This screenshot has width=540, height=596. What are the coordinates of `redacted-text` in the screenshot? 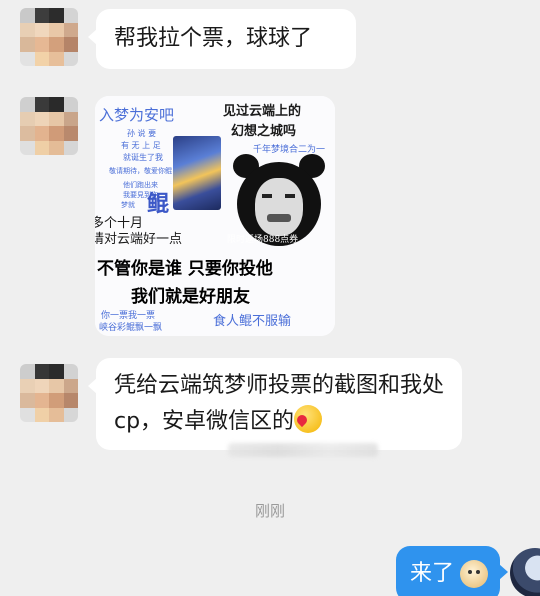 It's located at (303, 450).